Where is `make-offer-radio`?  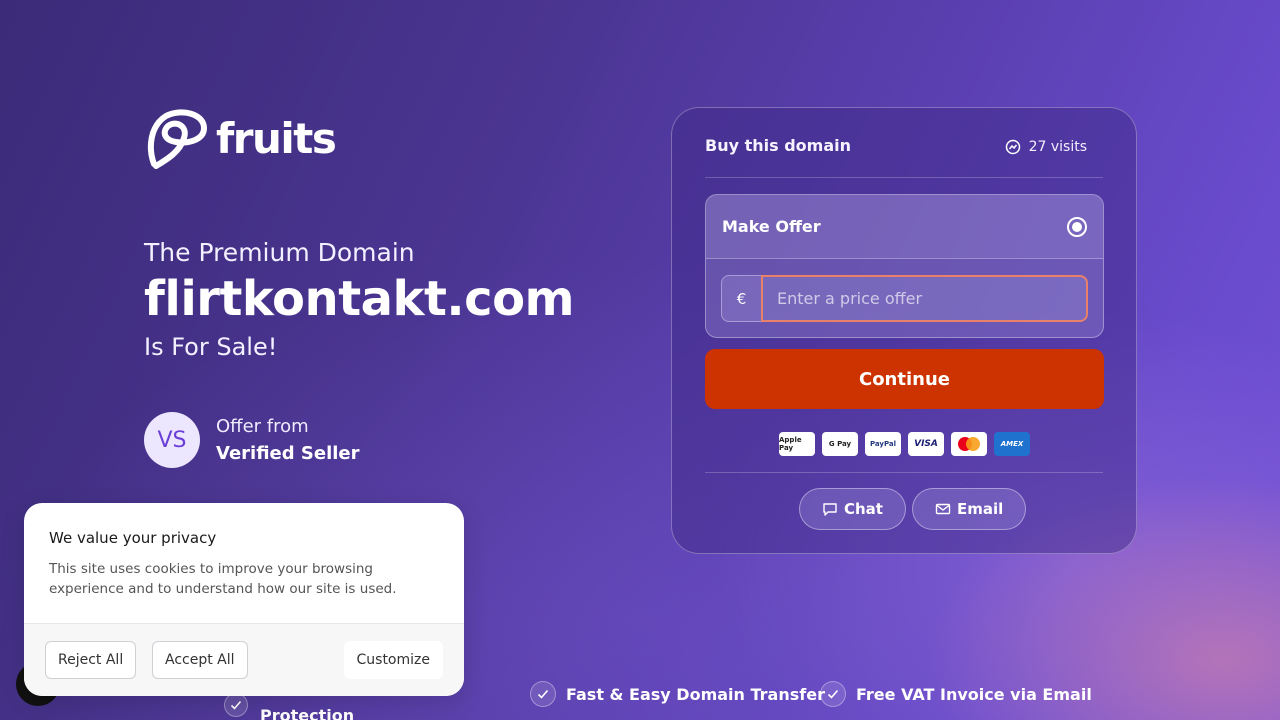 make-offer-radio is located at coordinates (1077, 226).